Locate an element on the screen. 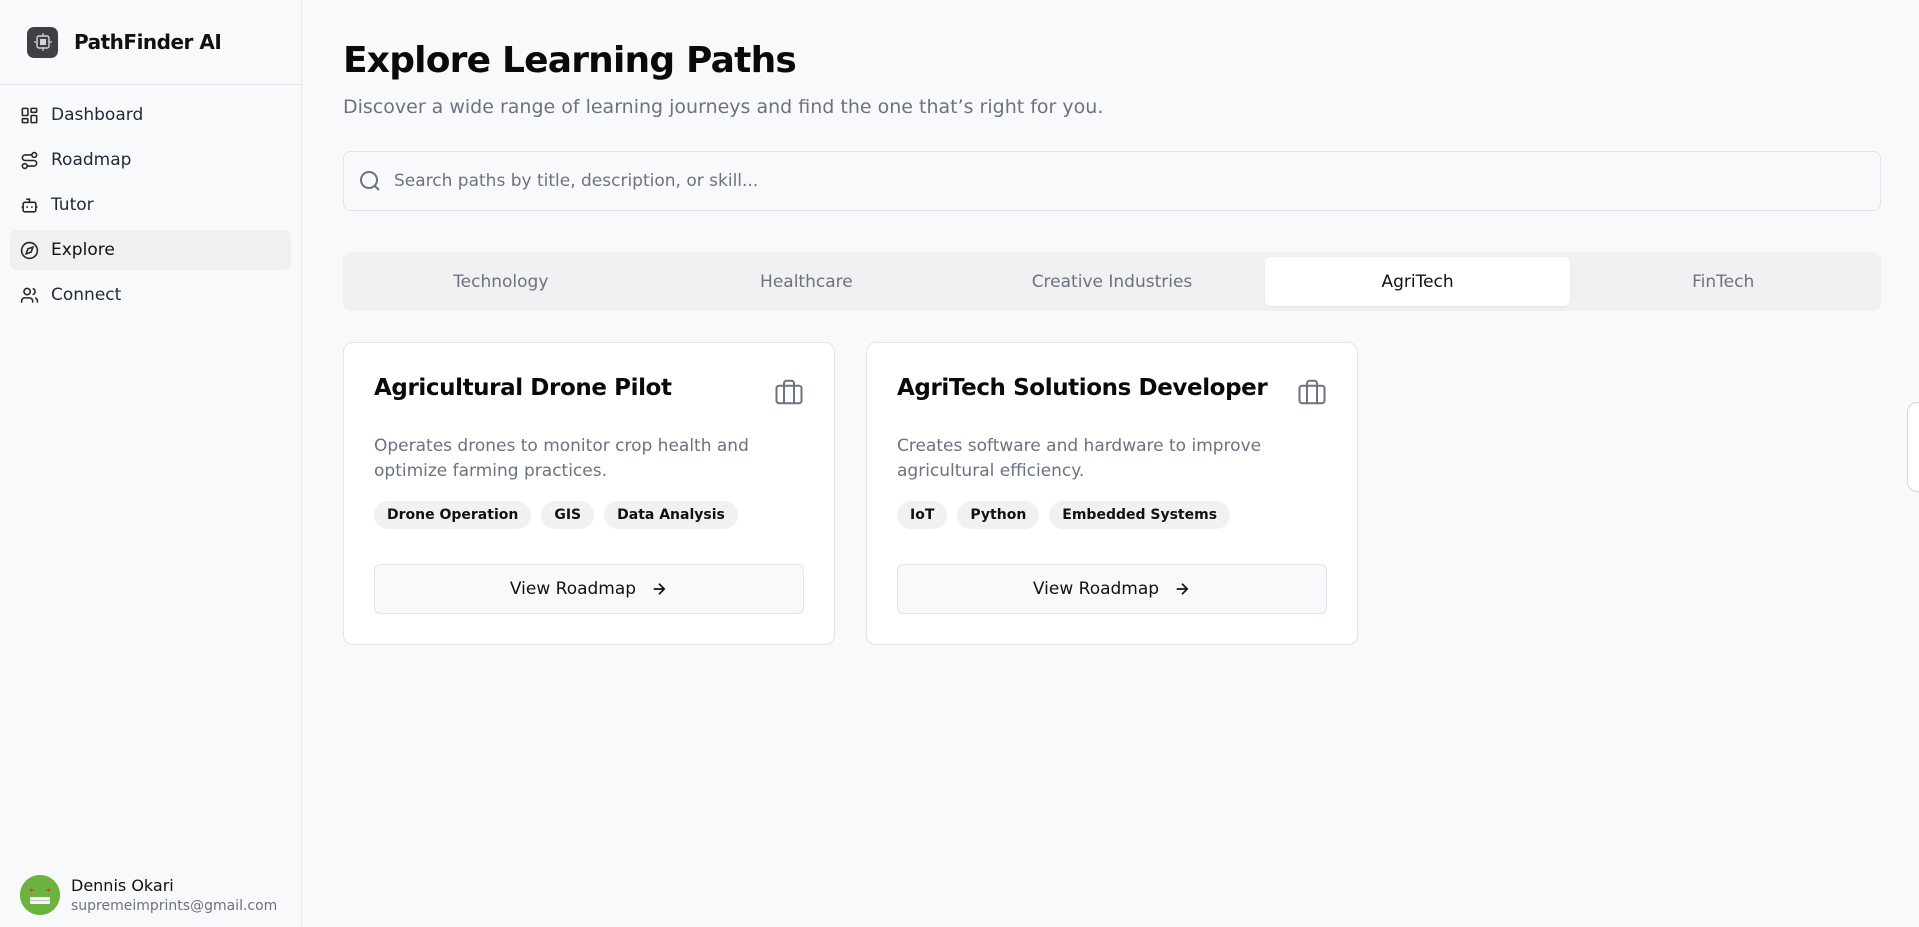 This screenshot has width=1919, height=927. side-panel-handle is located at coordinates (1913, 447).